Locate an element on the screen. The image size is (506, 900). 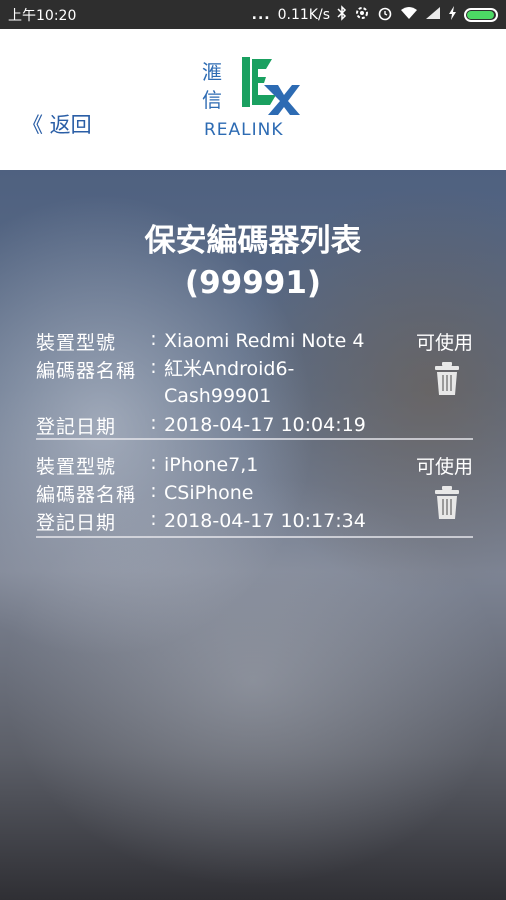
device-1-delete-button is located at coordinates (447, 379).